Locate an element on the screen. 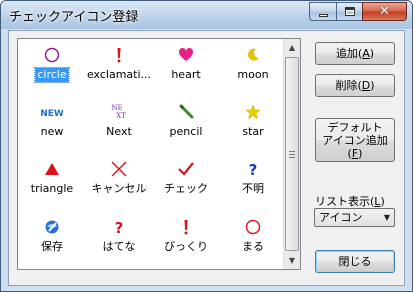 This screenshot has height=292, width=413. default-add-line3: (F) is located at coordinates (355, 153).